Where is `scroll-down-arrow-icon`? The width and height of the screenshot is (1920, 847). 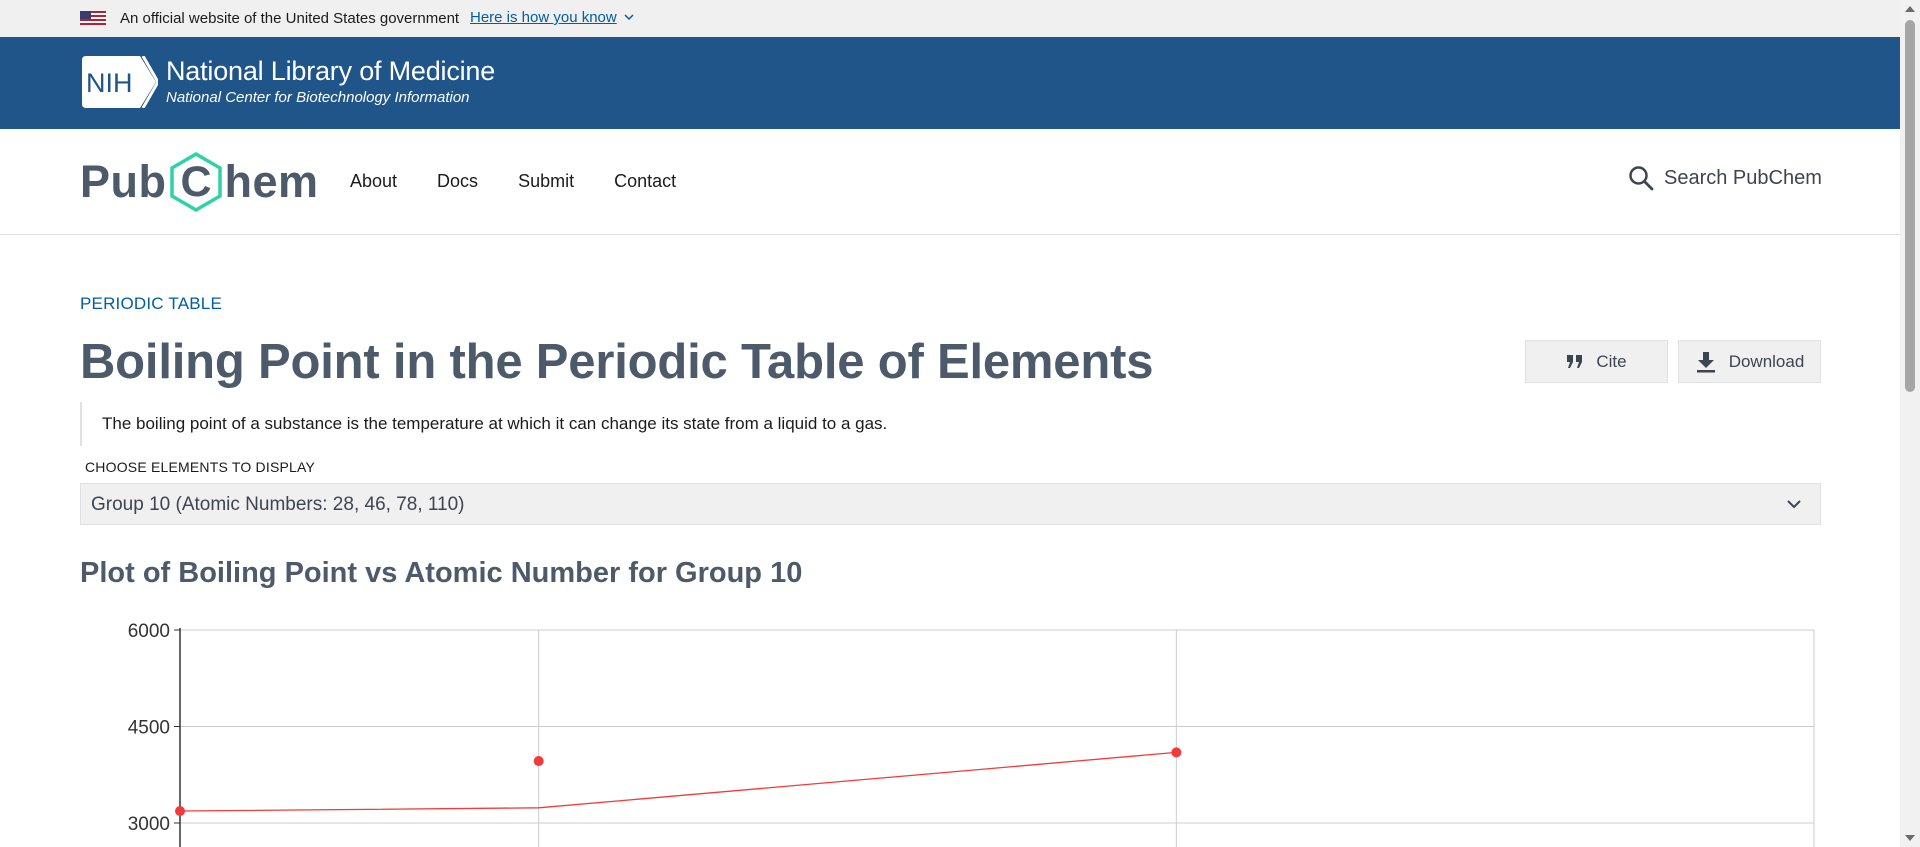 scroll-down-arrow-icon is located at coordinates (1910, 838).